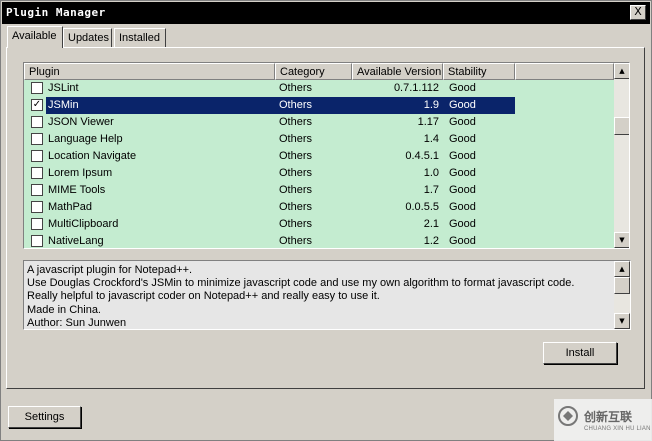  Describe the element at coordinates (85, 139) in the screenshot. I see `plugin-name: Language Help` at that location.